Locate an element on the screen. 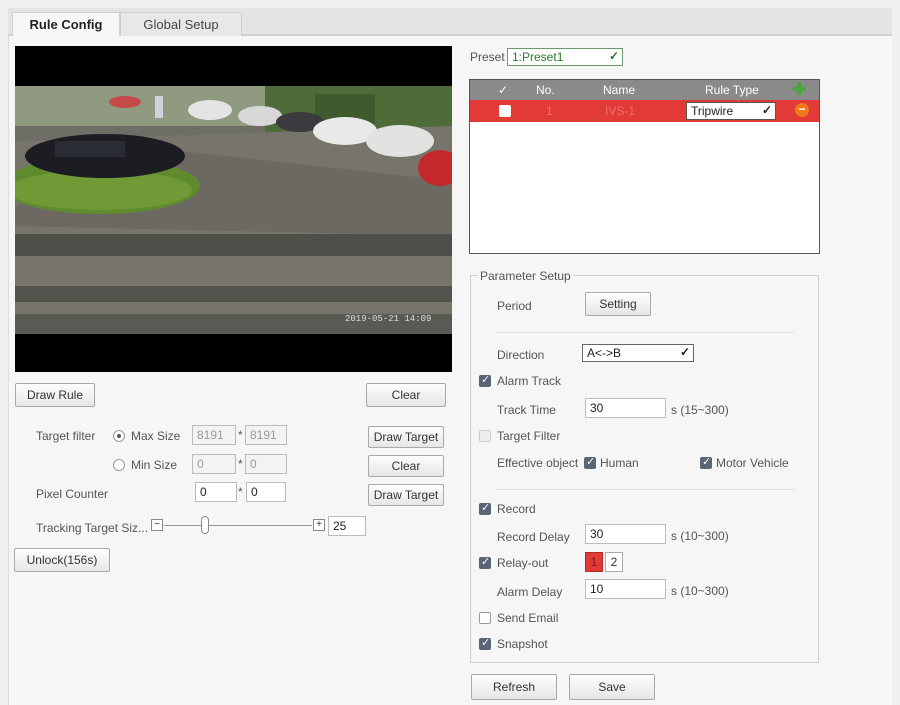 The width and height of the screenshot is (900, 705). record-delay-input is located at coordinates (625, 534).